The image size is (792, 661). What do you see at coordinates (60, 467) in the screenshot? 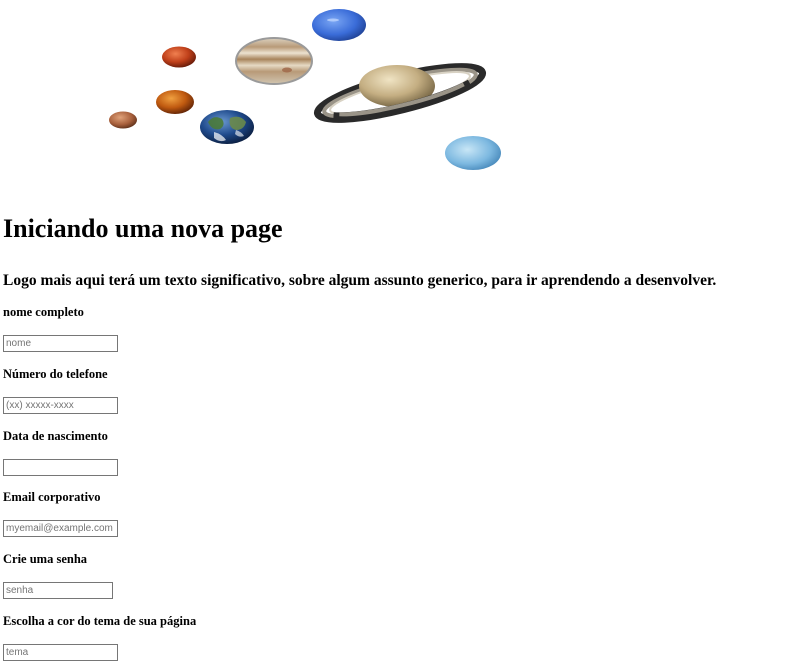
I see `birth-date-input` at bounding box center [60, 467].